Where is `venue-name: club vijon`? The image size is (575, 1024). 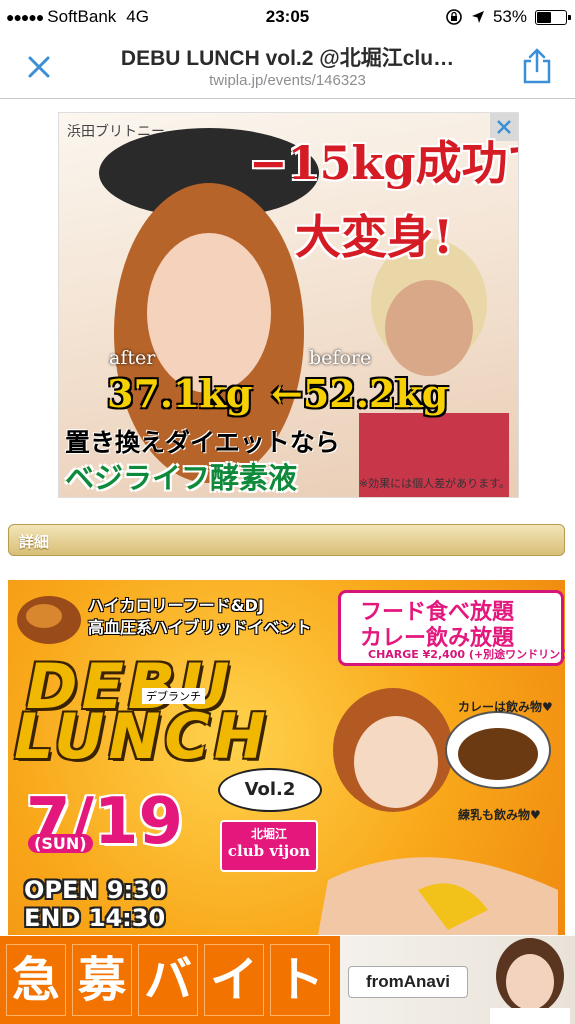
venue-name: club vijon is located at coordinates (269, 851).